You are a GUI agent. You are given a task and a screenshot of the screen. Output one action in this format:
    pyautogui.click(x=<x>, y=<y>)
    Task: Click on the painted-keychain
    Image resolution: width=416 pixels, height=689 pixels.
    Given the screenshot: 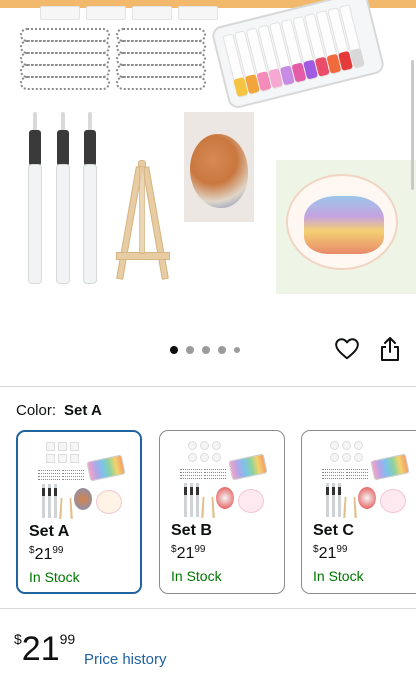 What is the action you would take?
    pyautogui.click(x=342, y=222)
    